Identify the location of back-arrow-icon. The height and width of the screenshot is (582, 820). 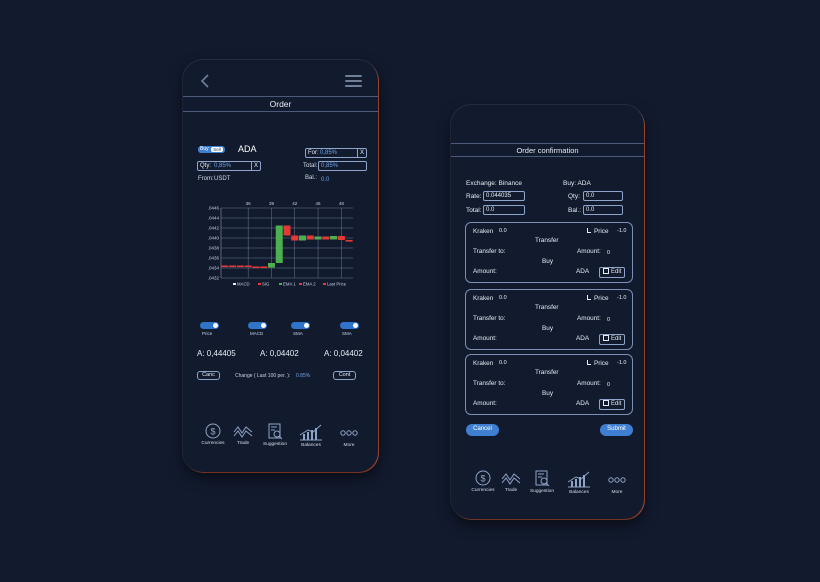
(205, 81).